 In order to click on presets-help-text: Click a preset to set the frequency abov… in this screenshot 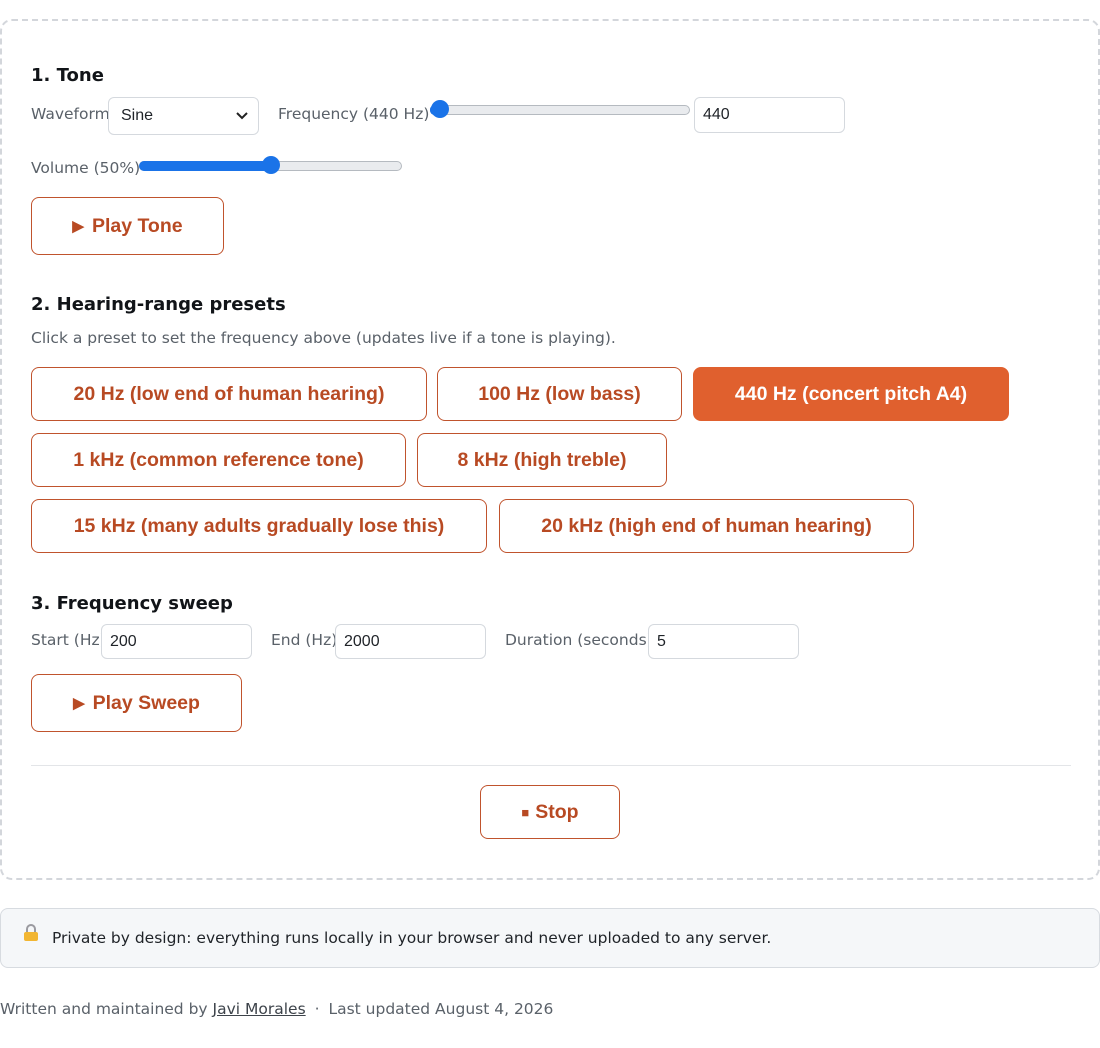, I will do `click(323, 338)`.